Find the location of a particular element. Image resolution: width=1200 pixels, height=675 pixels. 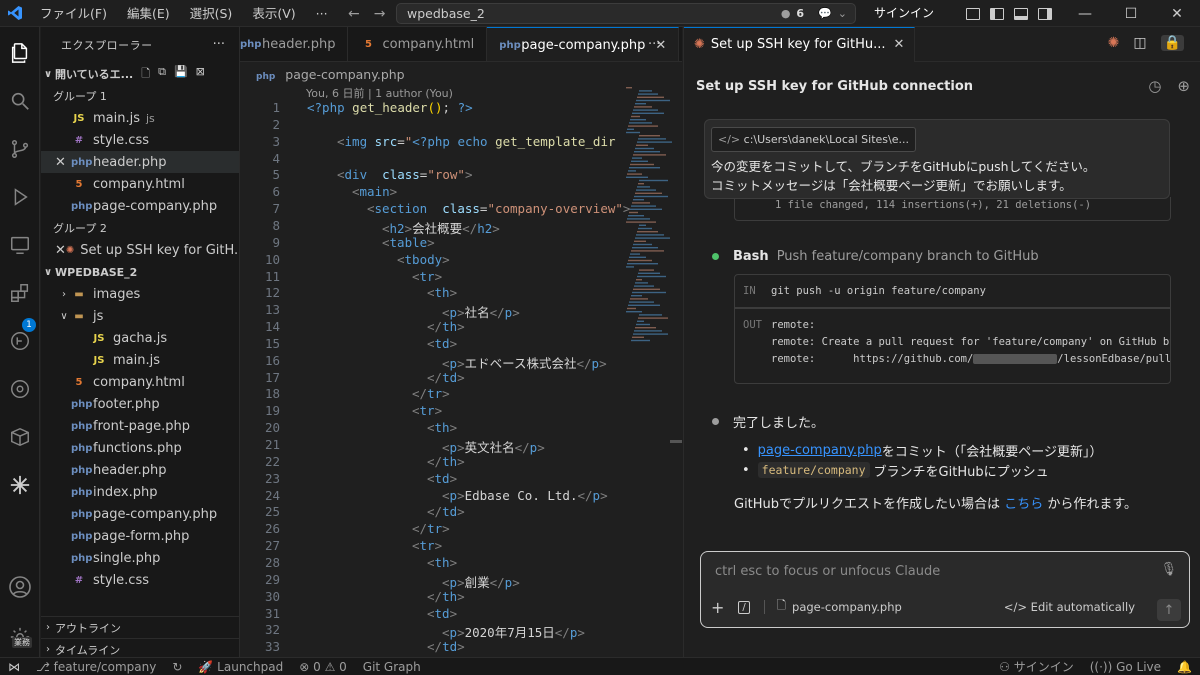

menu-item: ··· is located at coordinates (322, 13).